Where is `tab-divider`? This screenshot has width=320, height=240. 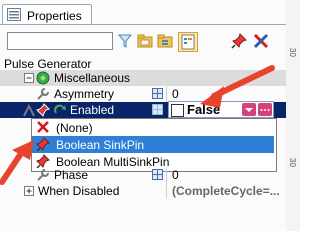
tab-divider is located at coordinates (143, 24).